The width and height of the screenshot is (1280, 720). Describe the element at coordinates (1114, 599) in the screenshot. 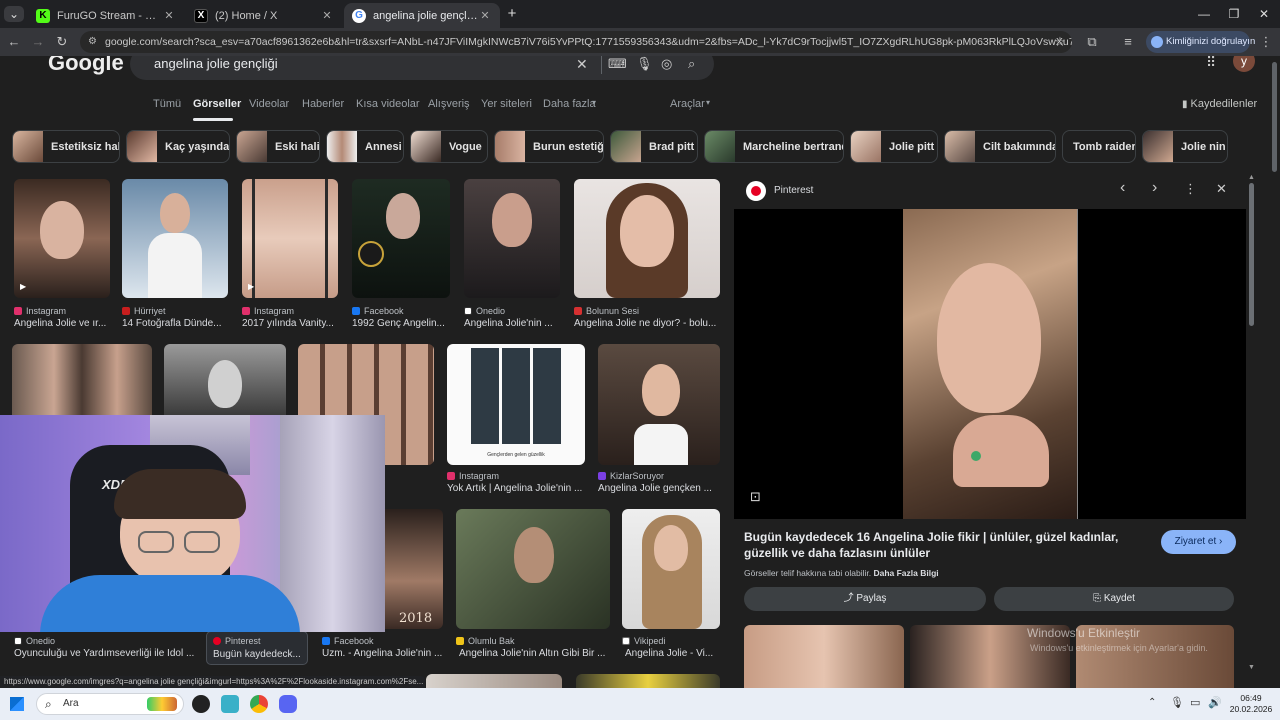

I see `save-button: ⎘ Kaydet` at that location.